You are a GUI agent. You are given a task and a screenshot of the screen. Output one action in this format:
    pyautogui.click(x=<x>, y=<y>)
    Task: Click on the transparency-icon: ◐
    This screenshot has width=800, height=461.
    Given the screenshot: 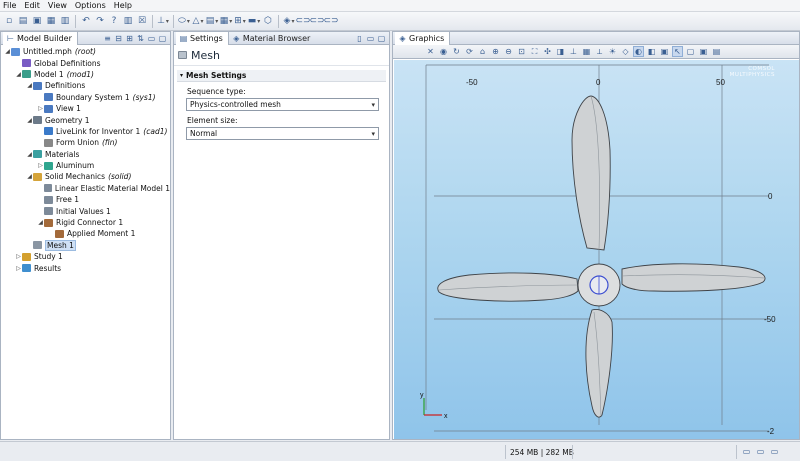 What is the action you would take?
    pyautogui.click(x=638, y=51)
    